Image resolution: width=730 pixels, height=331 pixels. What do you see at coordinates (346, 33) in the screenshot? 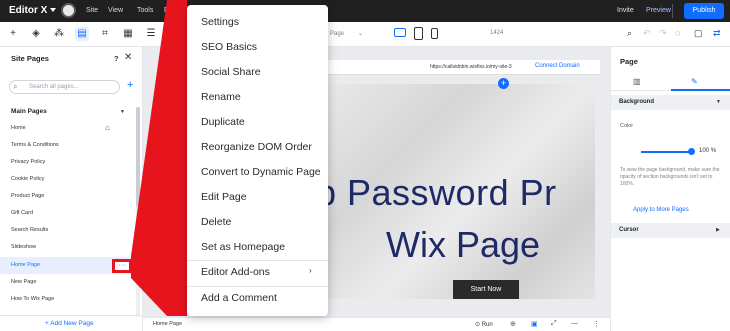
I see `page-selector: Page ⌄` at bounding box center [346, 33].